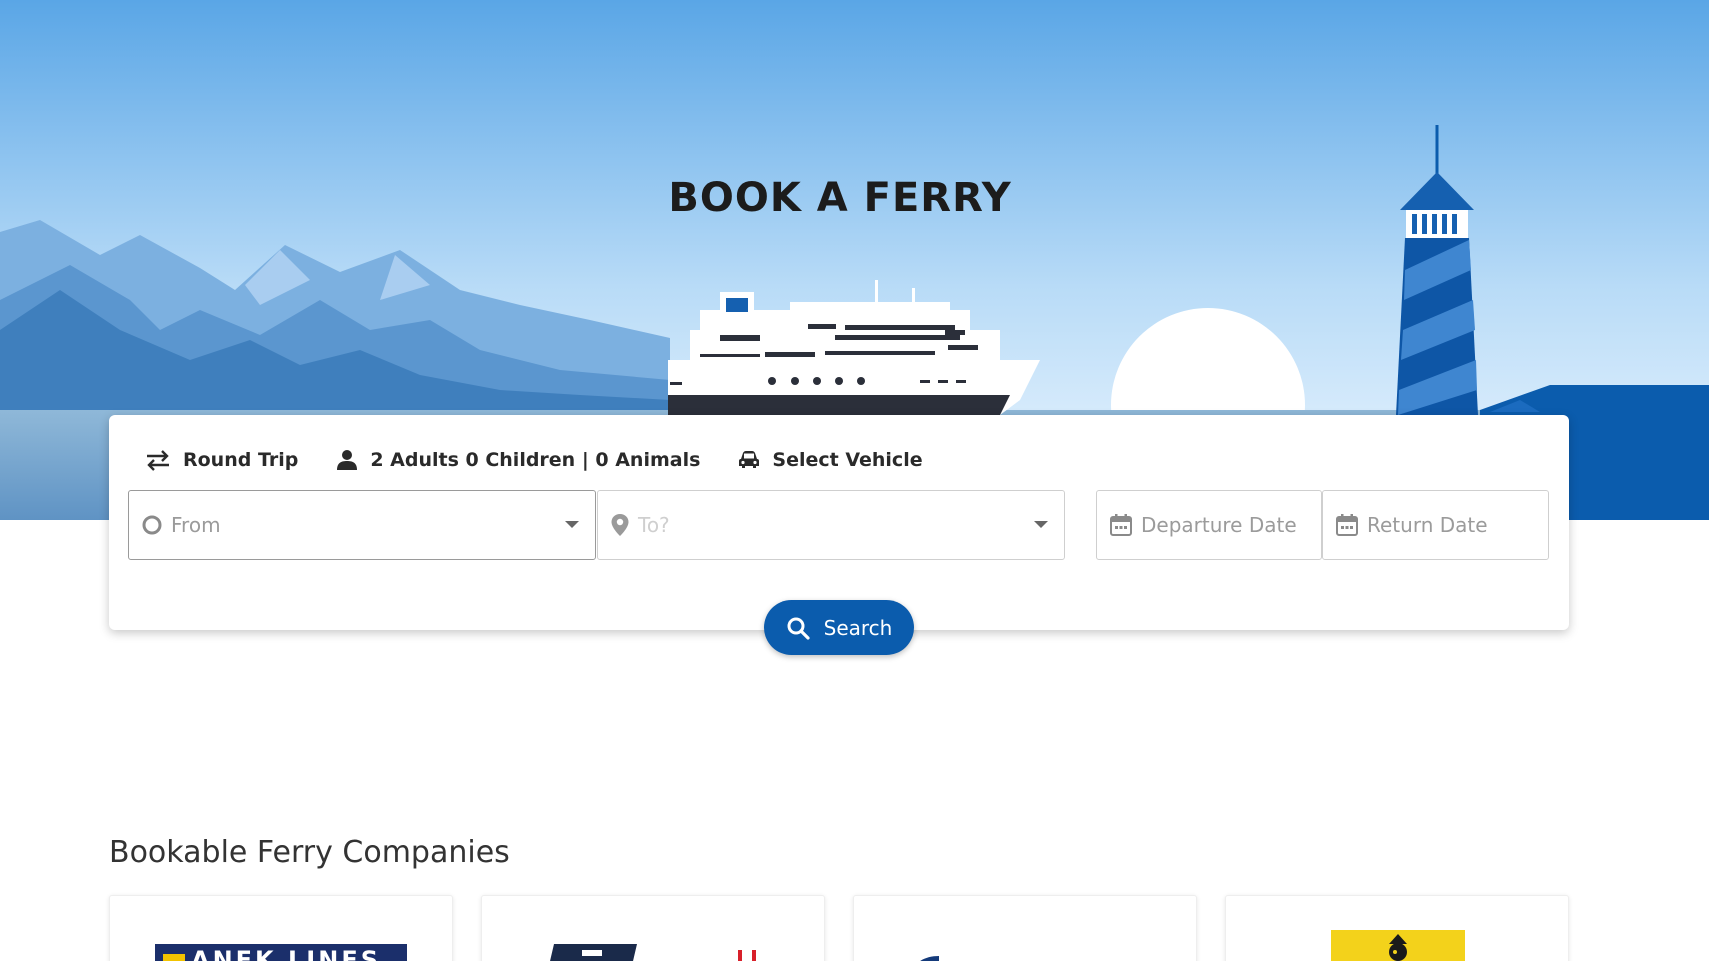  I want to click on trip-type-selector: Round Trip, so click(221, 460).